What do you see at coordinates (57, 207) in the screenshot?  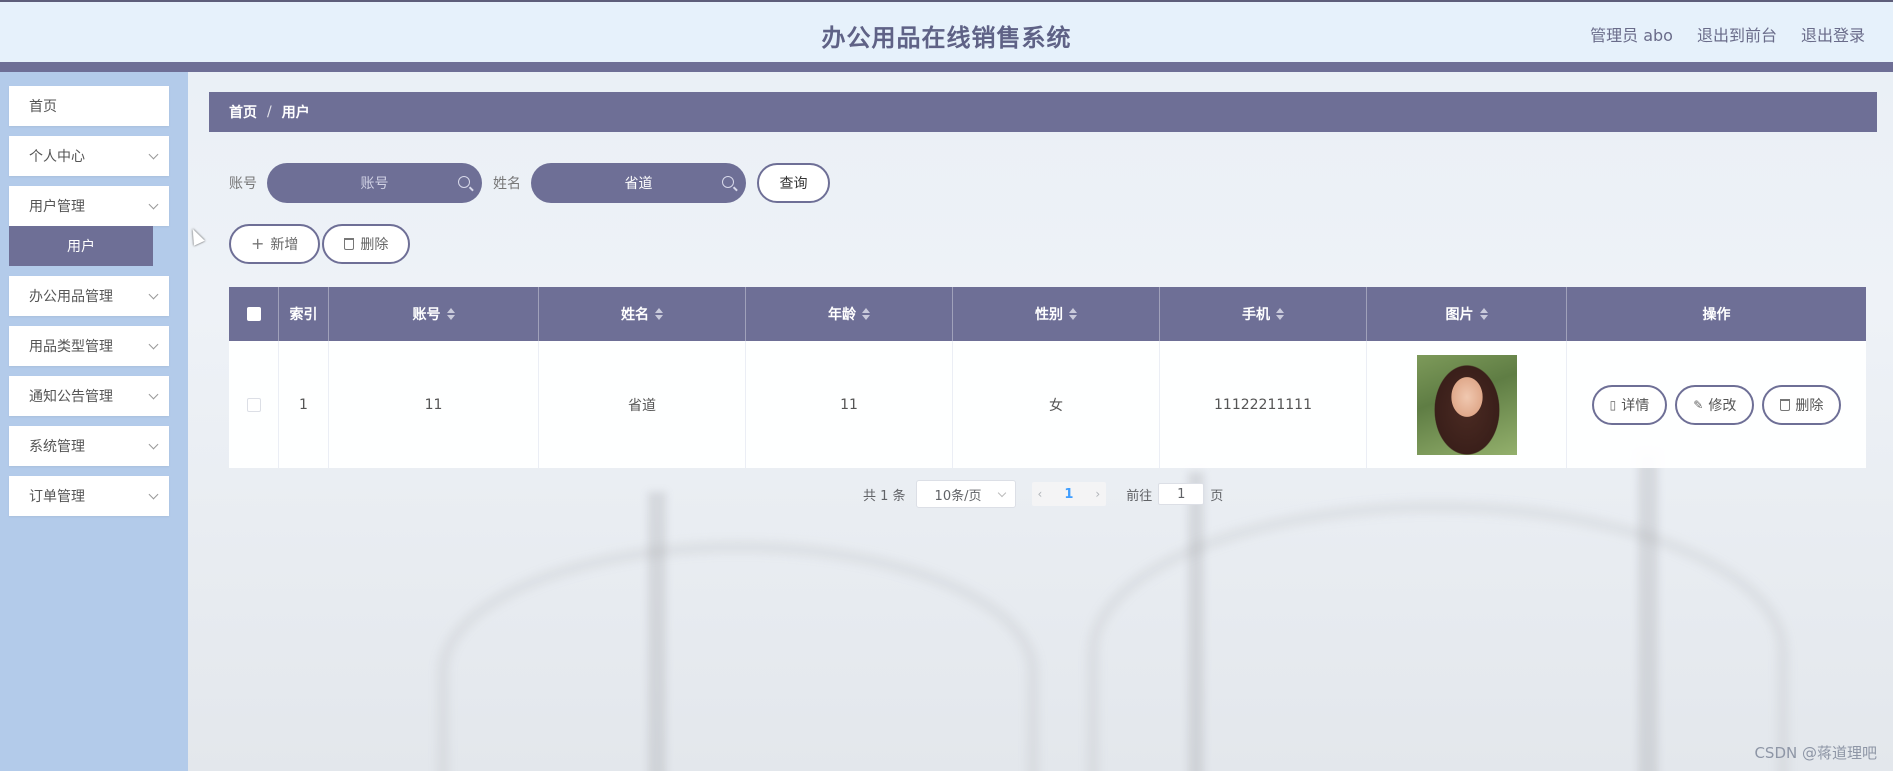 I see `sidebar-item-label: 用户管理` at bounding box center [57, 207].